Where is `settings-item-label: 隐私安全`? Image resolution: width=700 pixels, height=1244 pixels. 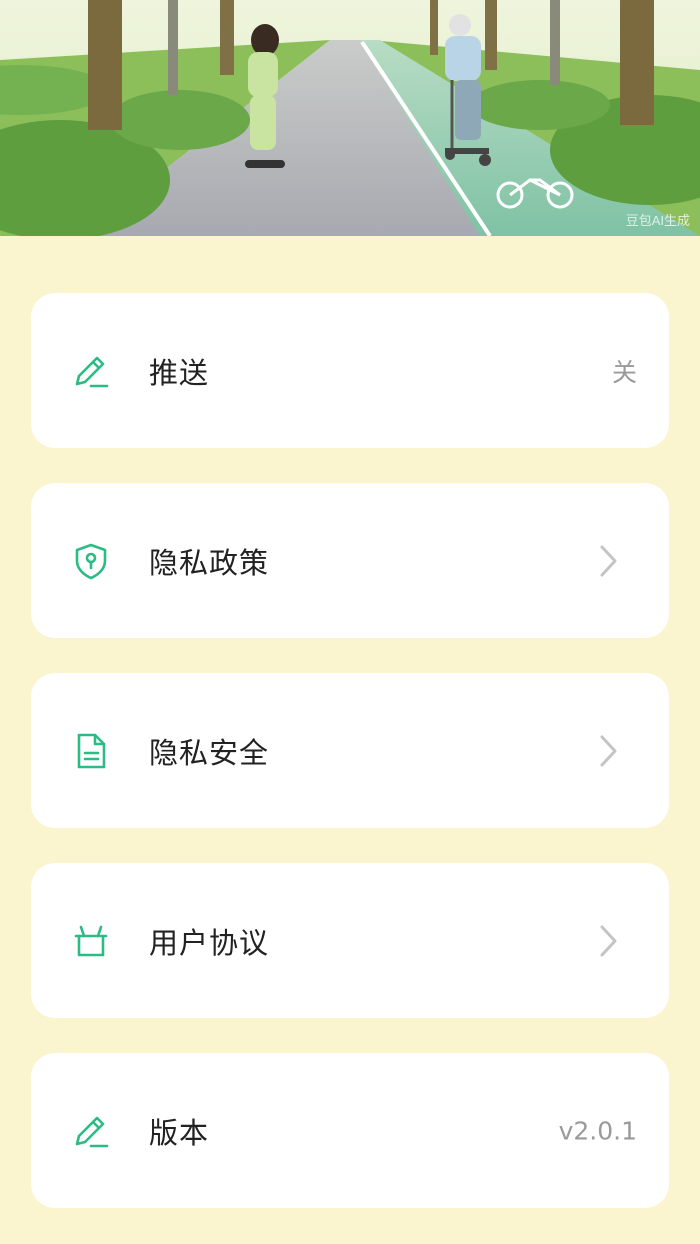
settings-item-label: 隐私安全 is located at coordinates (209, 752).